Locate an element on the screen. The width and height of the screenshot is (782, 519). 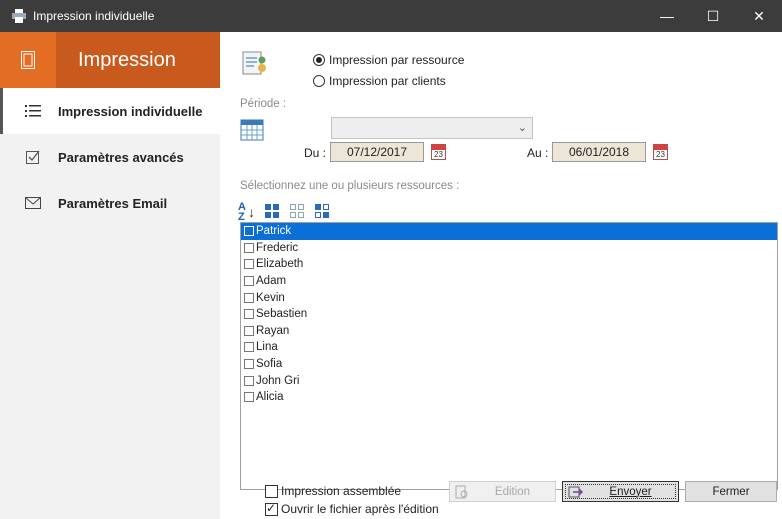
list-item-label: Frederic is located at coordinates (277, 247).